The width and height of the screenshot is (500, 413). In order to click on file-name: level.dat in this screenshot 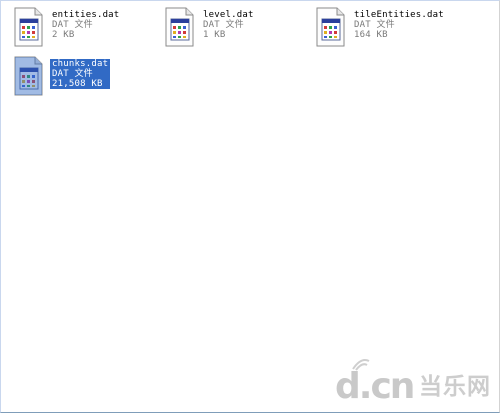, I will do `click(228, 15)`.